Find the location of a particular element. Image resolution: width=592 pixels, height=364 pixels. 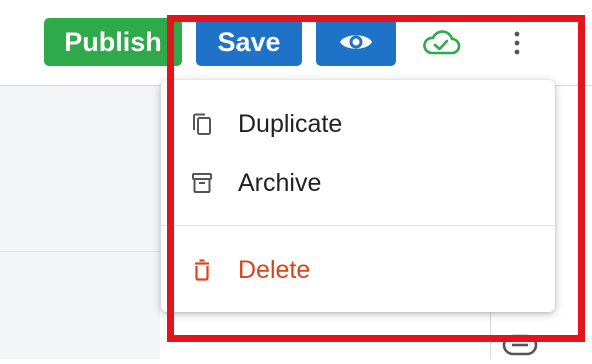

menu-item-duplicate: Duplicate is located at coordinates (358, 124).